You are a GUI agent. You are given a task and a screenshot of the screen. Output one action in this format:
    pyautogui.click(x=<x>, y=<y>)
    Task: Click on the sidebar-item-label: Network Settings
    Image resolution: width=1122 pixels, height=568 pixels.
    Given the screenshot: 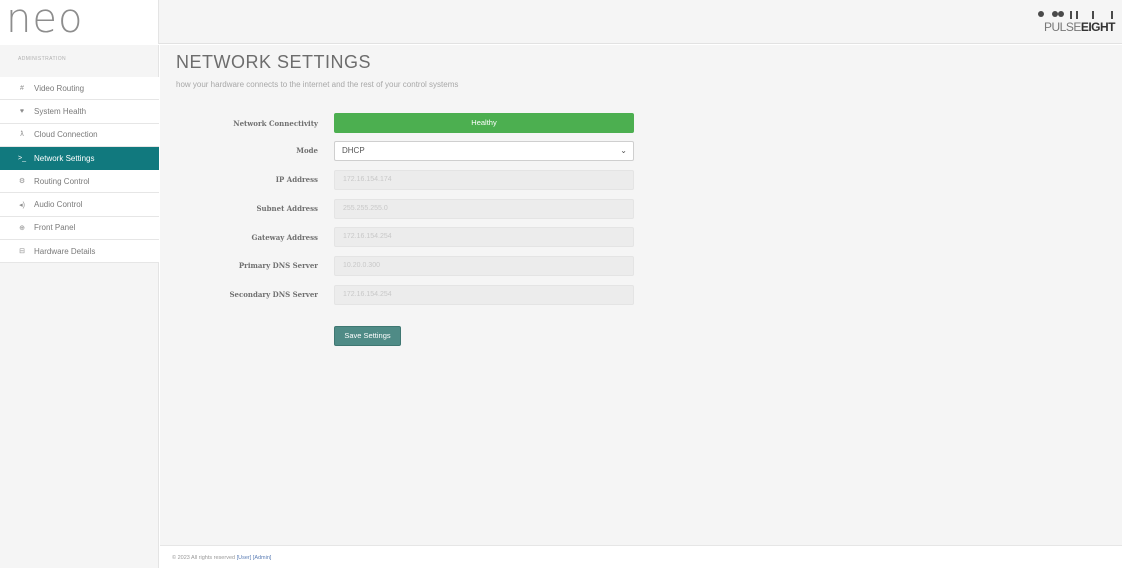 What is the action you would take?
    pyautogui.click(x=64, y=158)
    